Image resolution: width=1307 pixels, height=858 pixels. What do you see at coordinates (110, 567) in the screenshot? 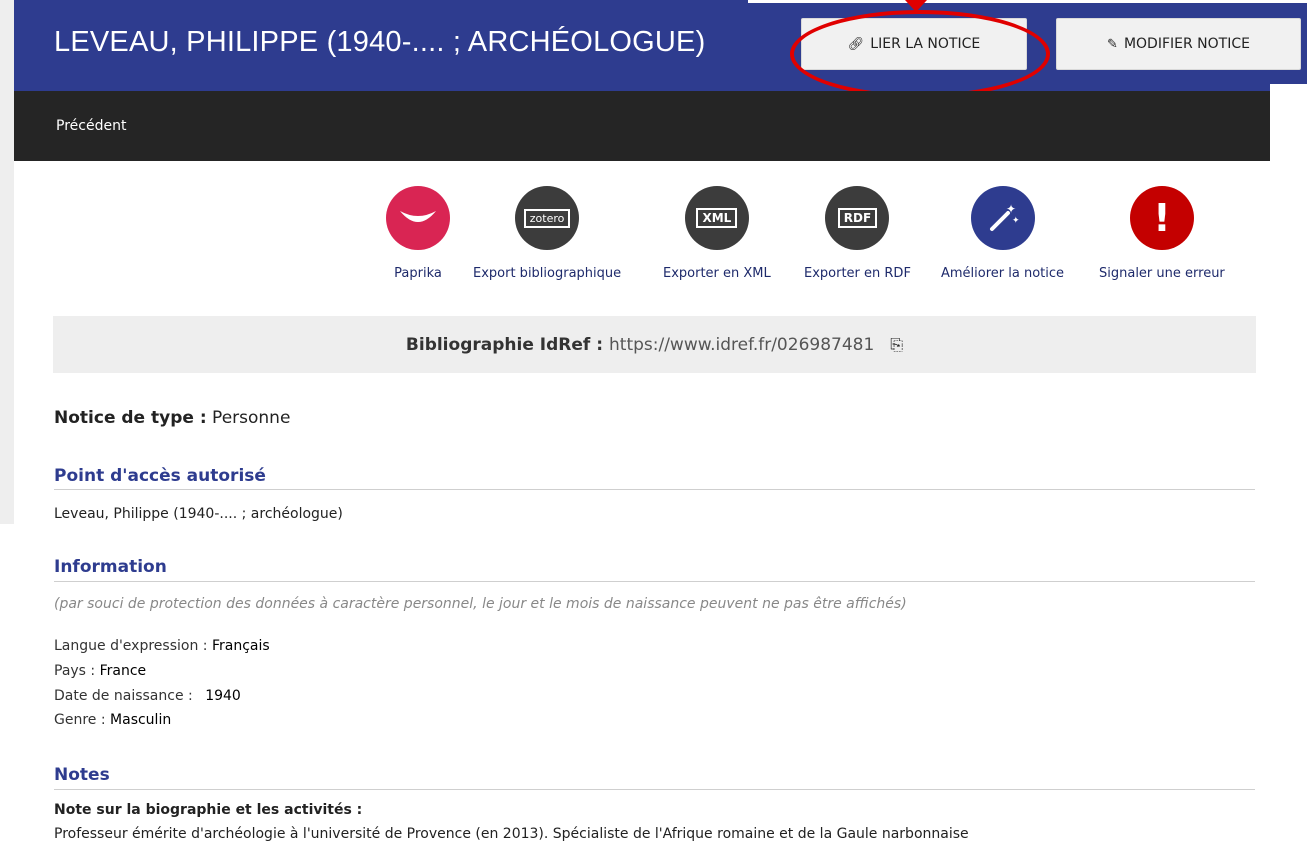
I see `section-title-information: Information` at bounding box center [110, 567].